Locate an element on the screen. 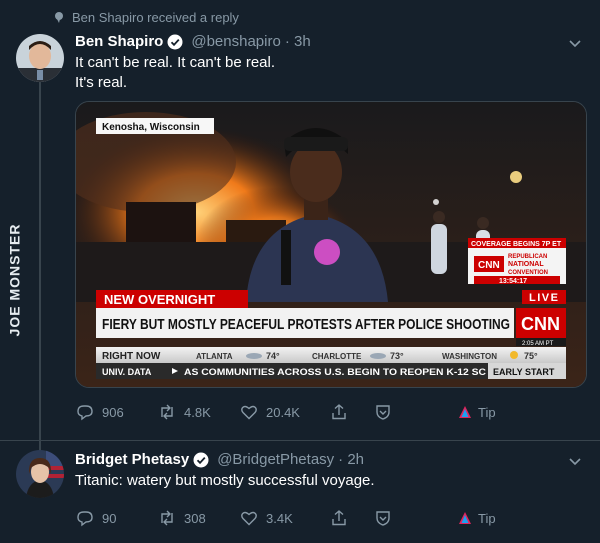 This screenshot has height=543, width=600. tweet-timestamp: · 2h is located at coordinates (351, 459).